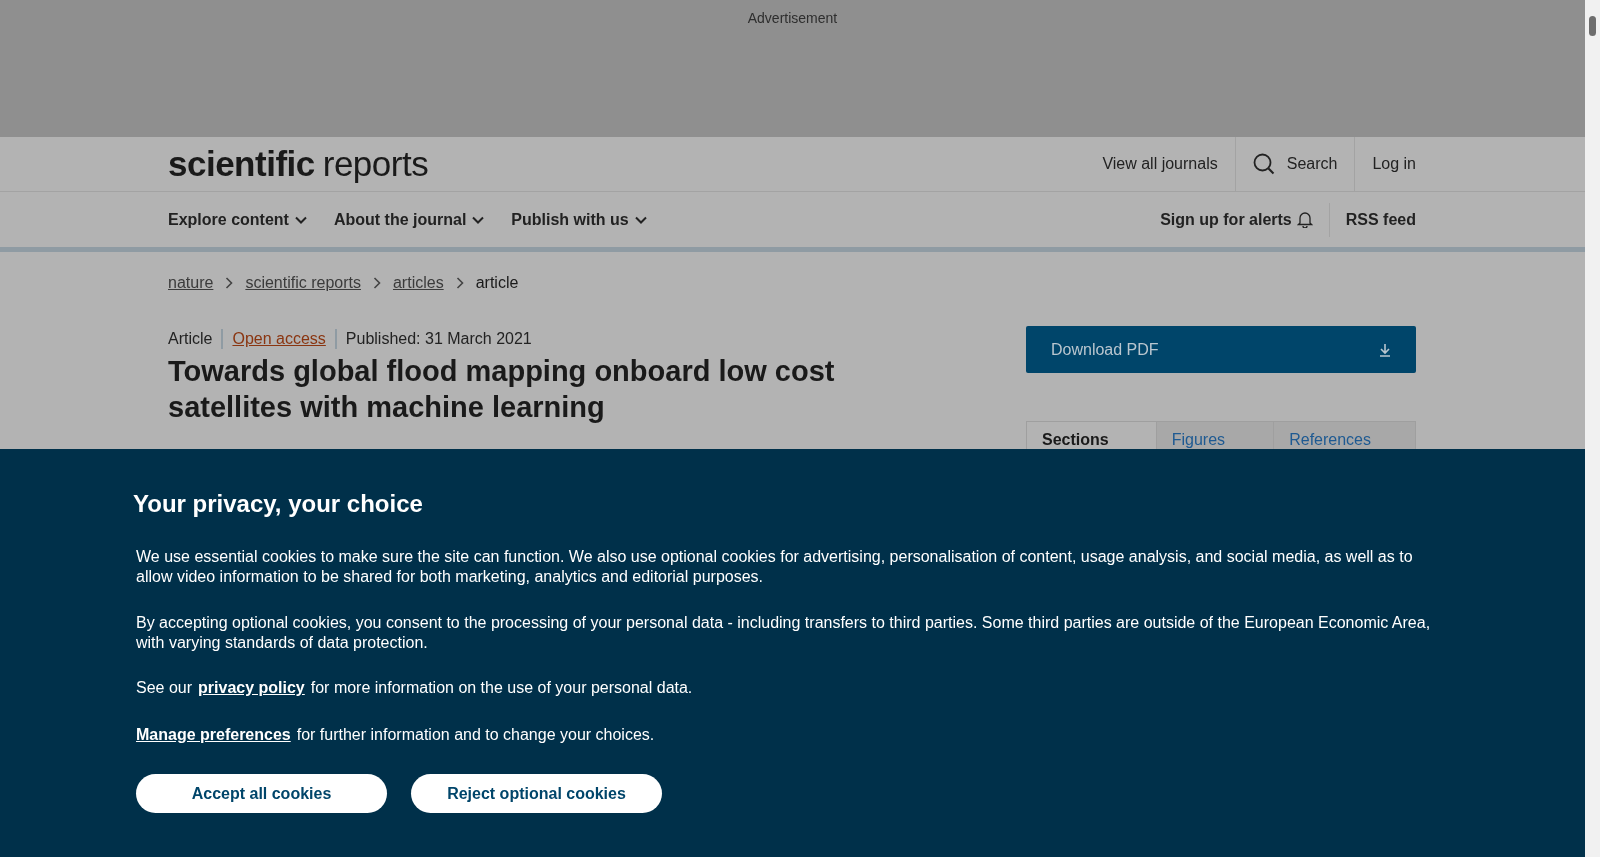 This screenshot has width=1600, height=857. Describe the element at coordinates (438, 339) in the screenshot. I see `publish-date: Published: 31 March 2021` at that location.